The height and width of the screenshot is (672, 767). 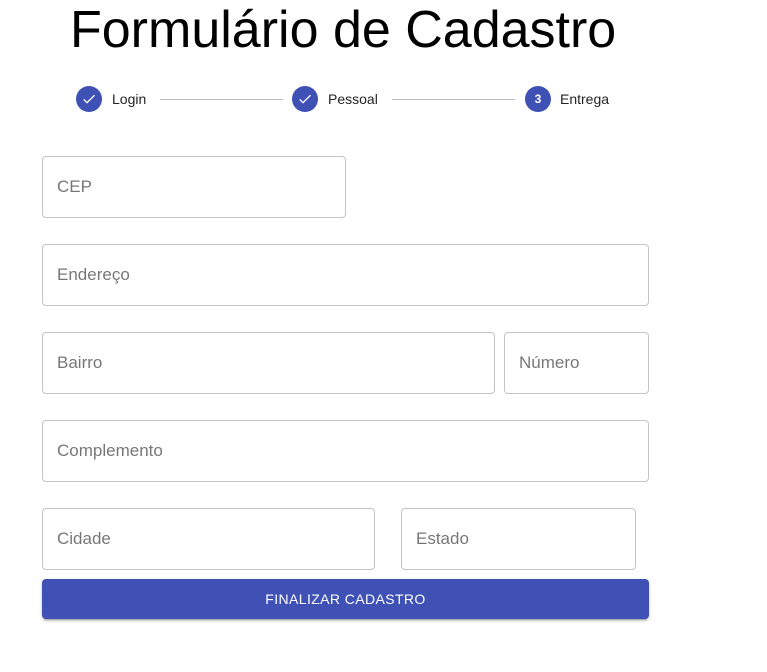 I want to click on cep-field, so click(x=194, y=187).